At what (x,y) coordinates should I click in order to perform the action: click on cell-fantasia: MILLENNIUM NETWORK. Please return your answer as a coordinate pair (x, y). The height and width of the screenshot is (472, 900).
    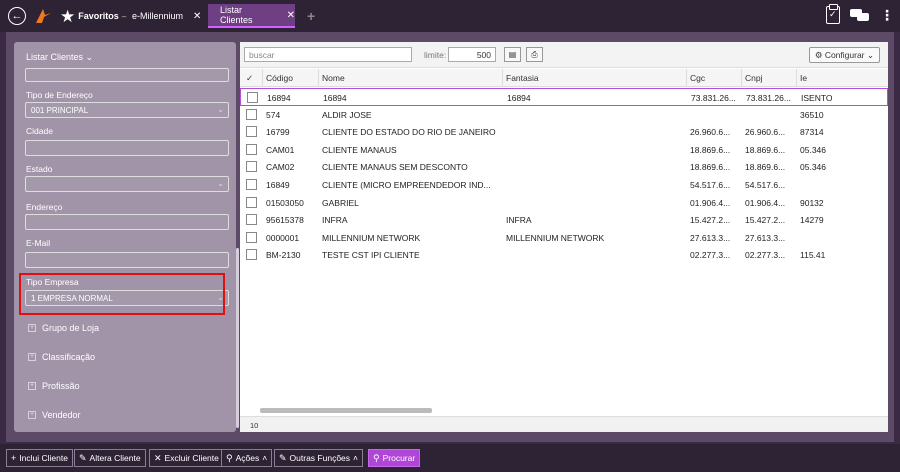
    Looking at the image, I should click on (555, 237).